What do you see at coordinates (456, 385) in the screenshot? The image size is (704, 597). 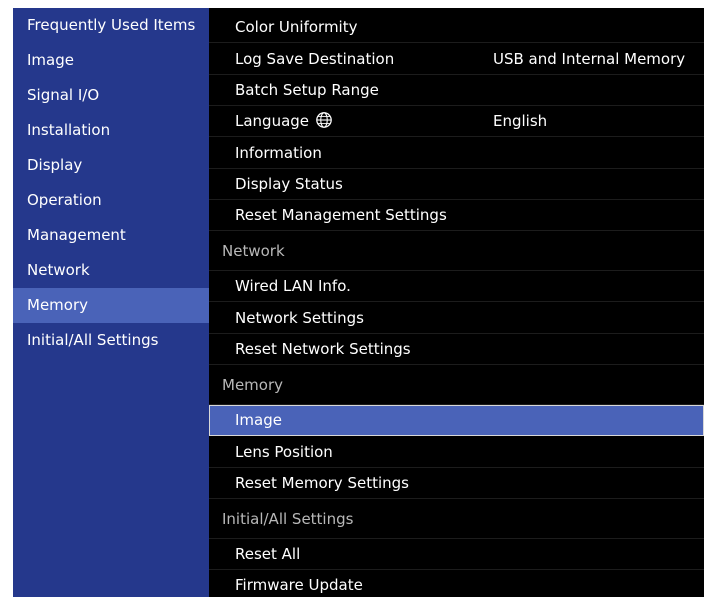 I see `memory-section-header: Memory` at bounding box center [456, 385].